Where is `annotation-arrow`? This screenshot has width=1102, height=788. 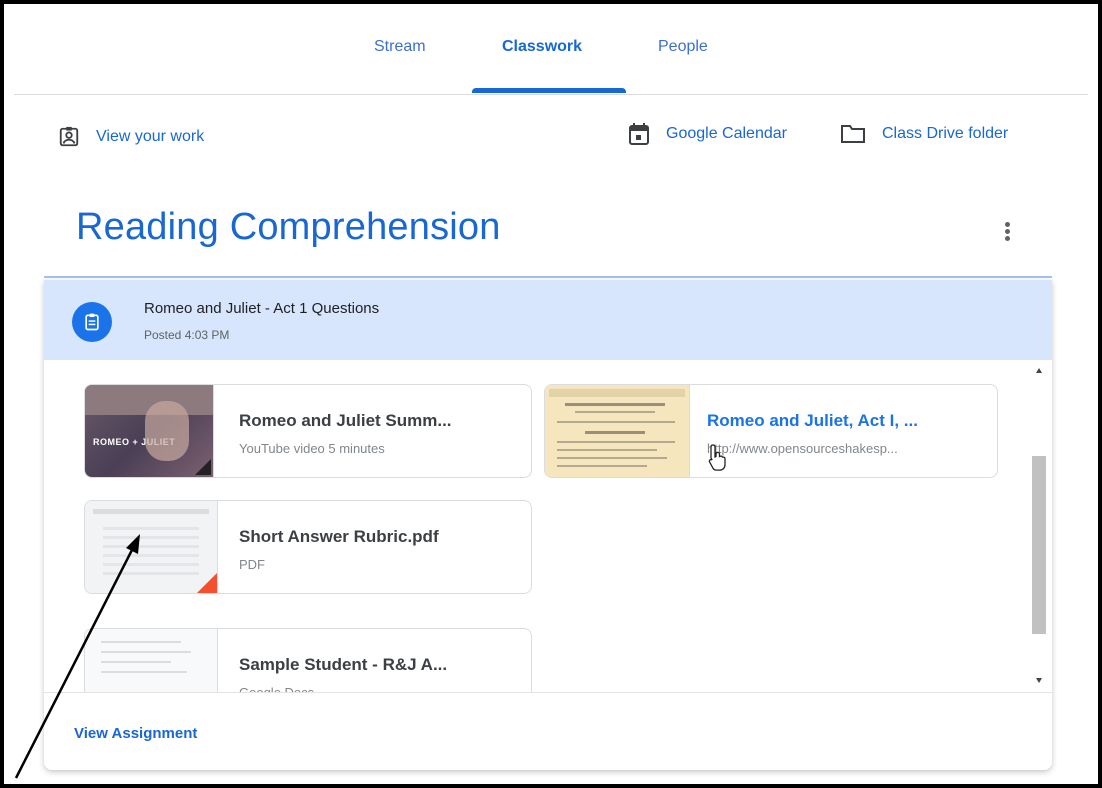 annotation-arrow is located at coordinates (77, 656).